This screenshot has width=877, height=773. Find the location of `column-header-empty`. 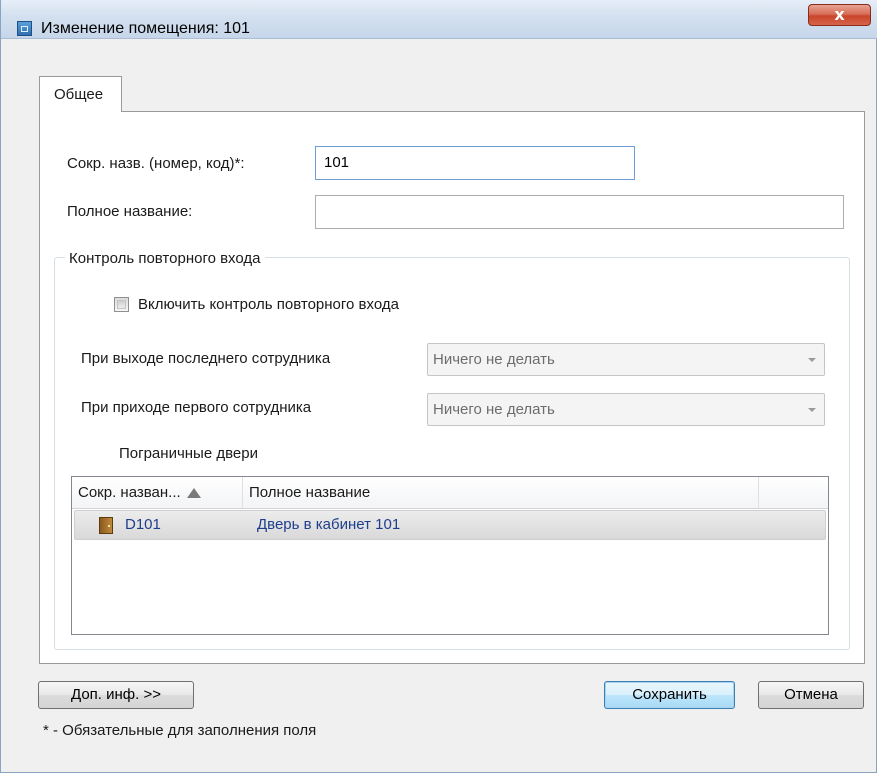

column-header-empty is located at coordinates (793, 492).